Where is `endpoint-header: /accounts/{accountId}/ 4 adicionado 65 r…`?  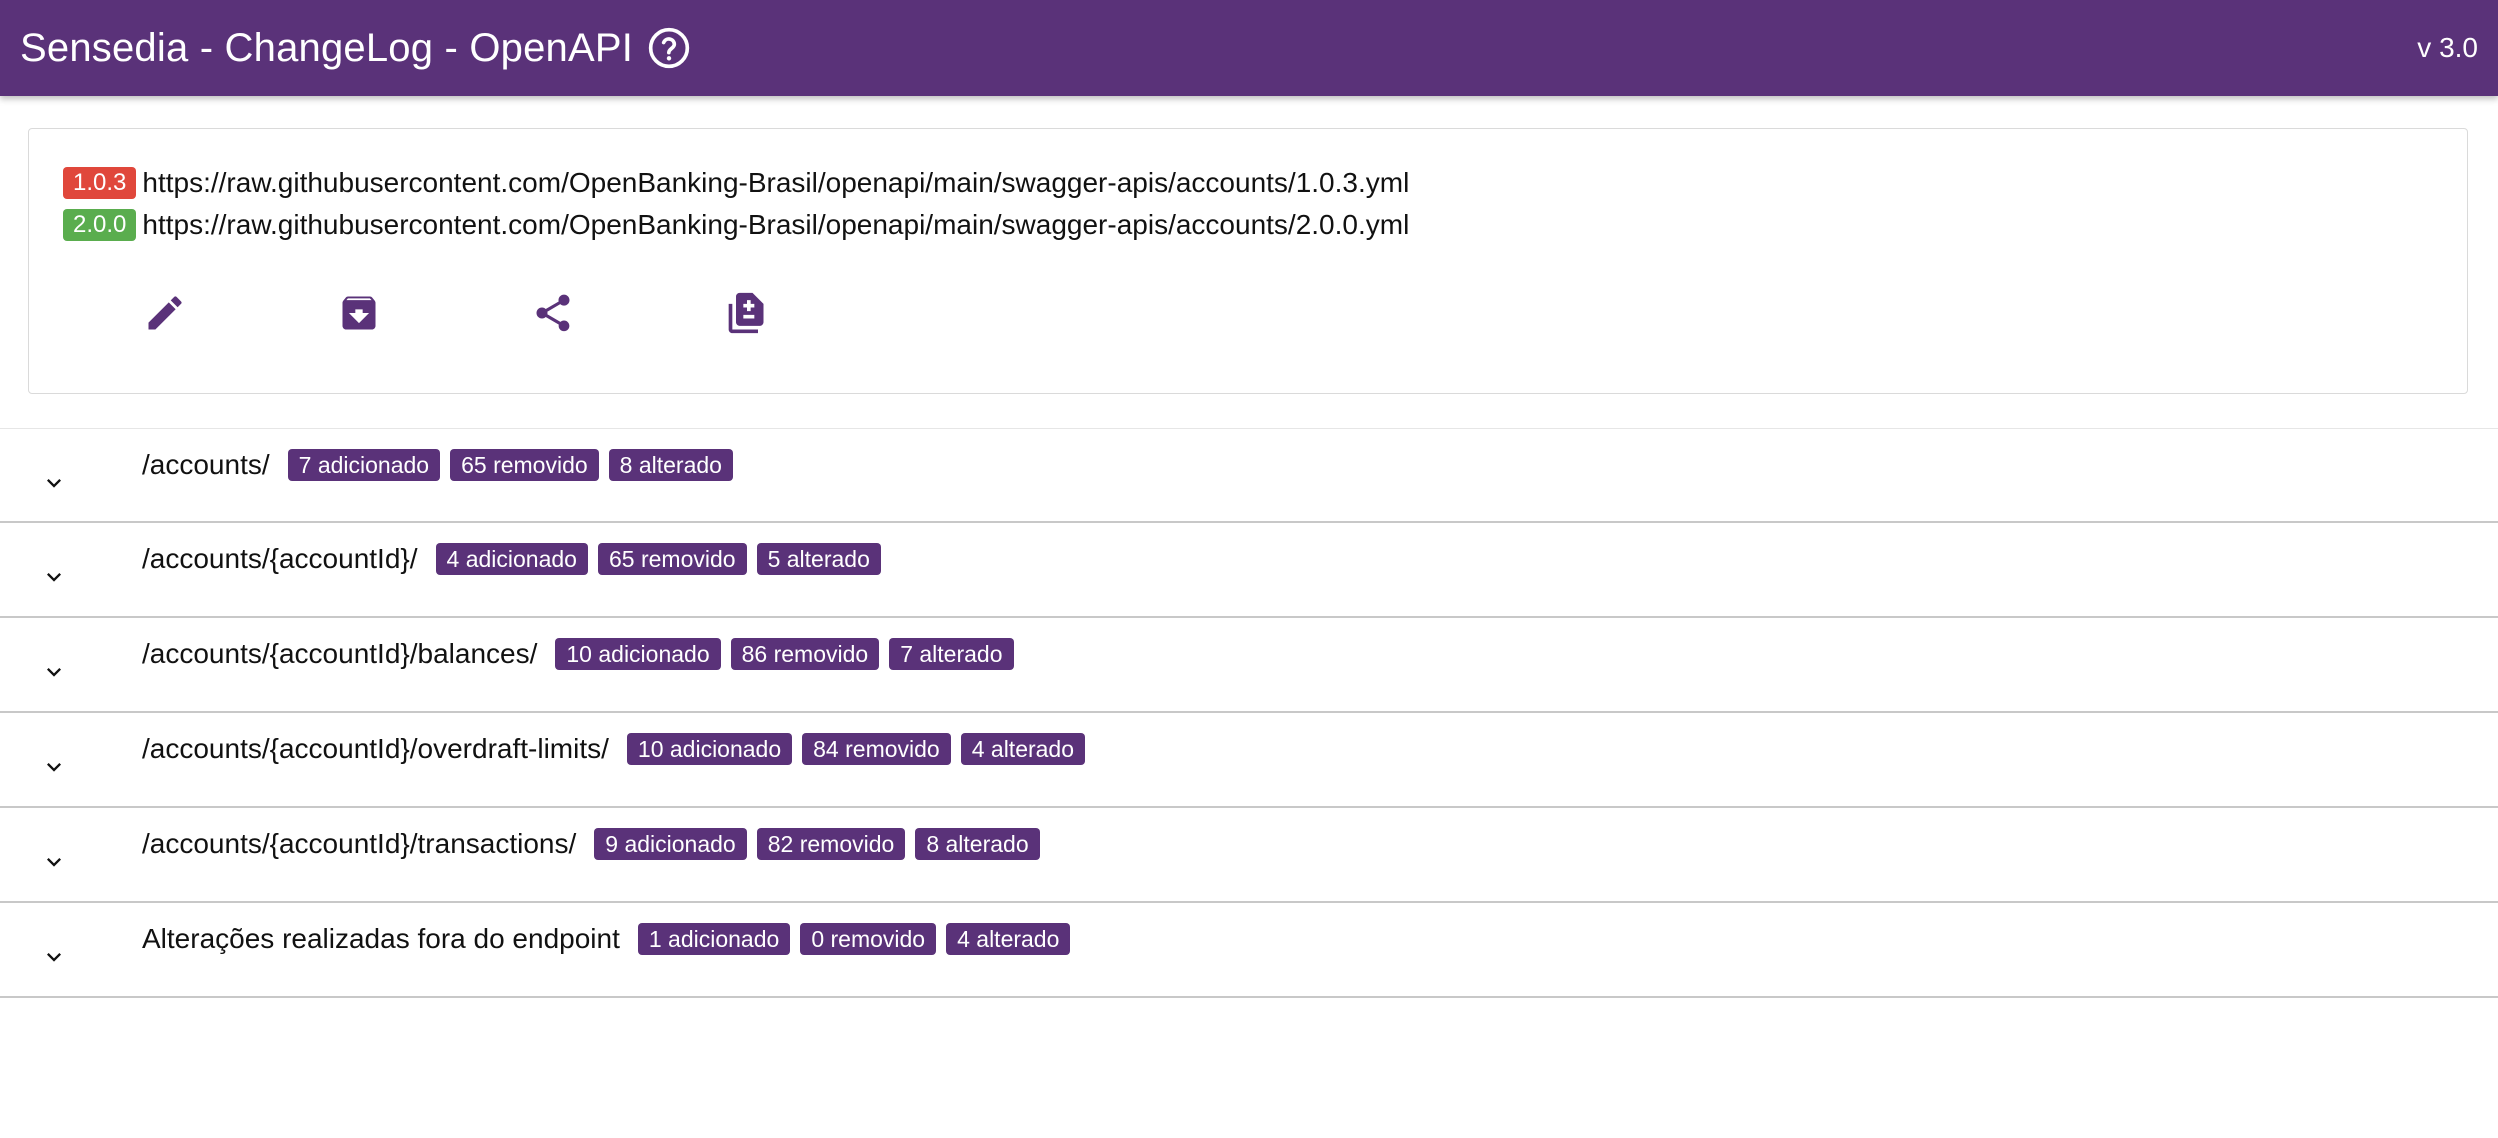
endpoint-header: /accounts/{accountId}/ 4 adicionado 65 r… is located at coordinates (516, 559).